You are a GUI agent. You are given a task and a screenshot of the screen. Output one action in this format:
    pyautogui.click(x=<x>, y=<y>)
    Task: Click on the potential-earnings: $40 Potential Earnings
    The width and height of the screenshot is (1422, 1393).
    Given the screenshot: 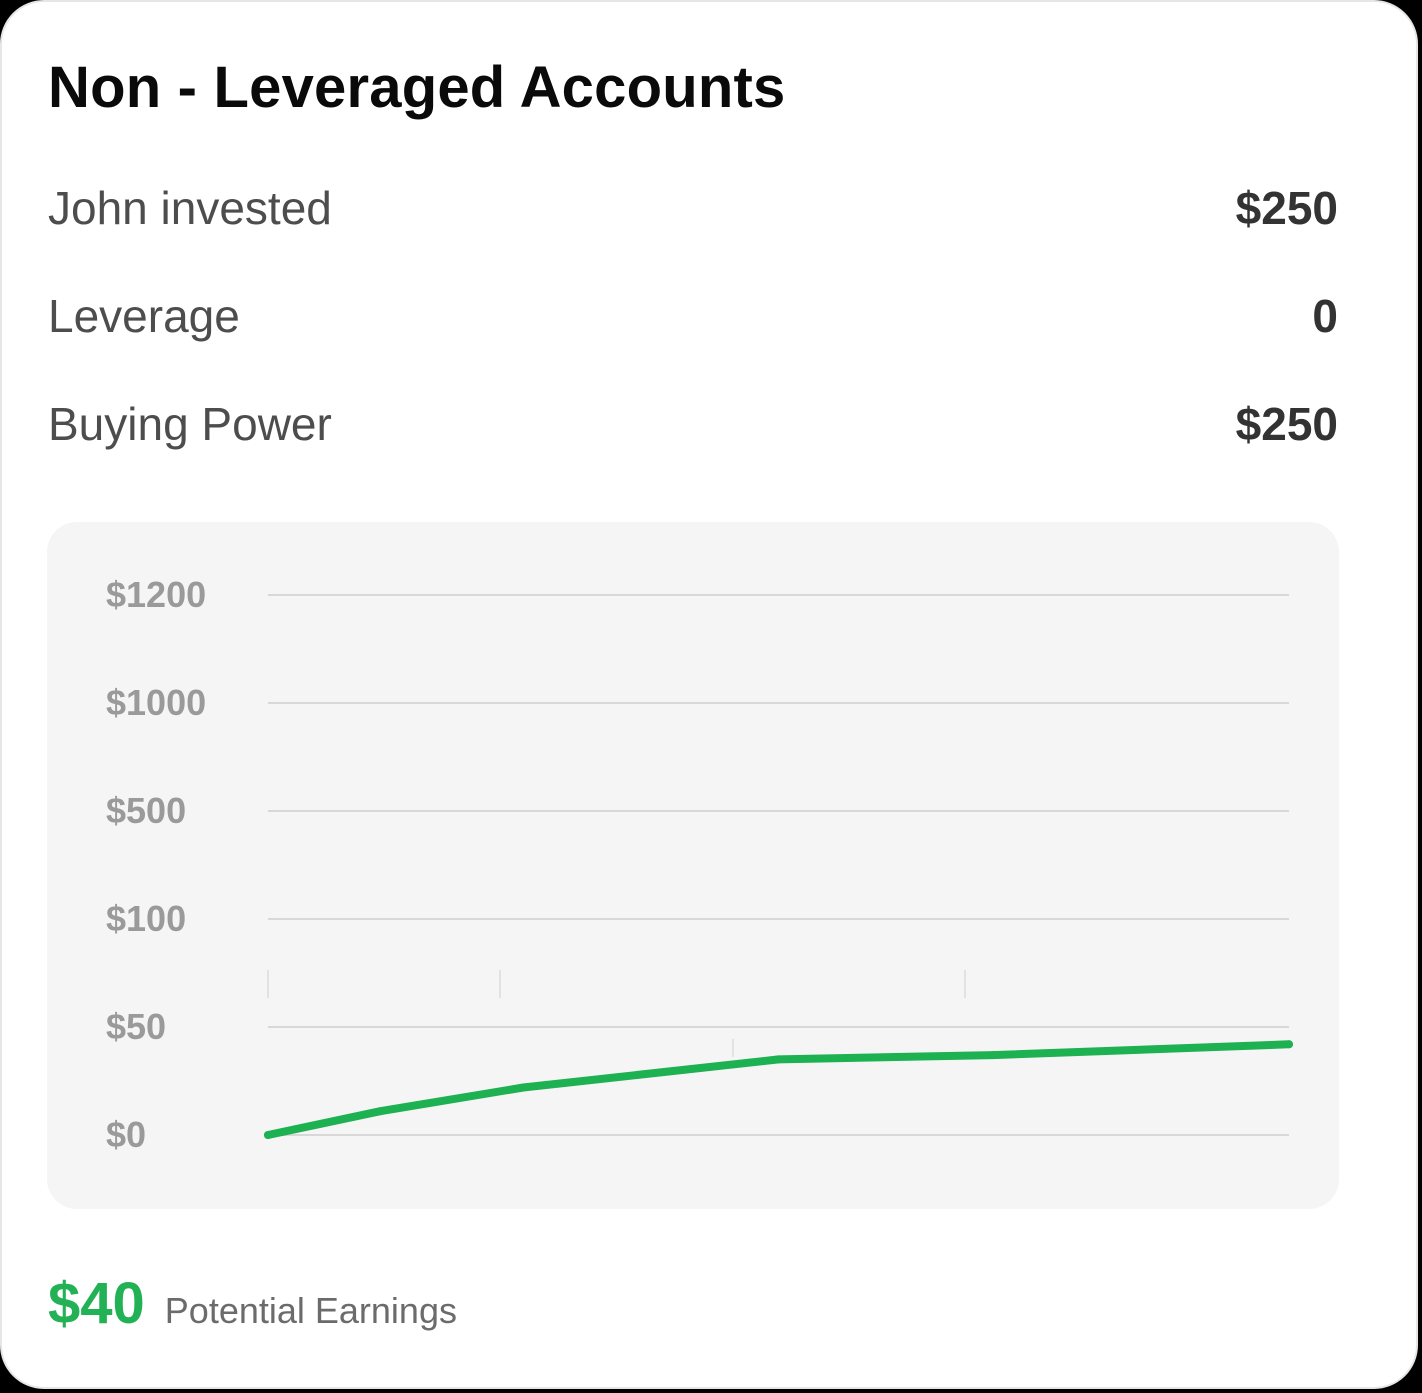 What is the action you would take?
    pyautogui.click(x=252, y=1303)
    